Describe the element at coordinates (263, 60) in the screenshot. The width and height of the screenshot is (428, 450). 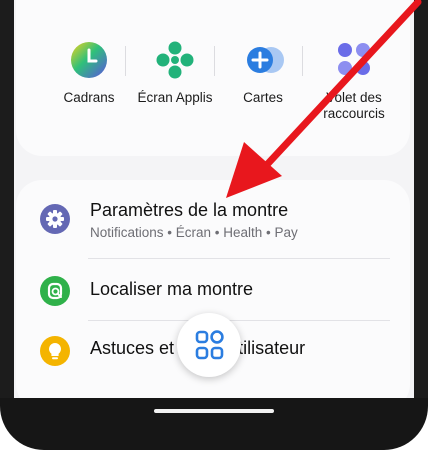
I see `tiles-icon` at that location.